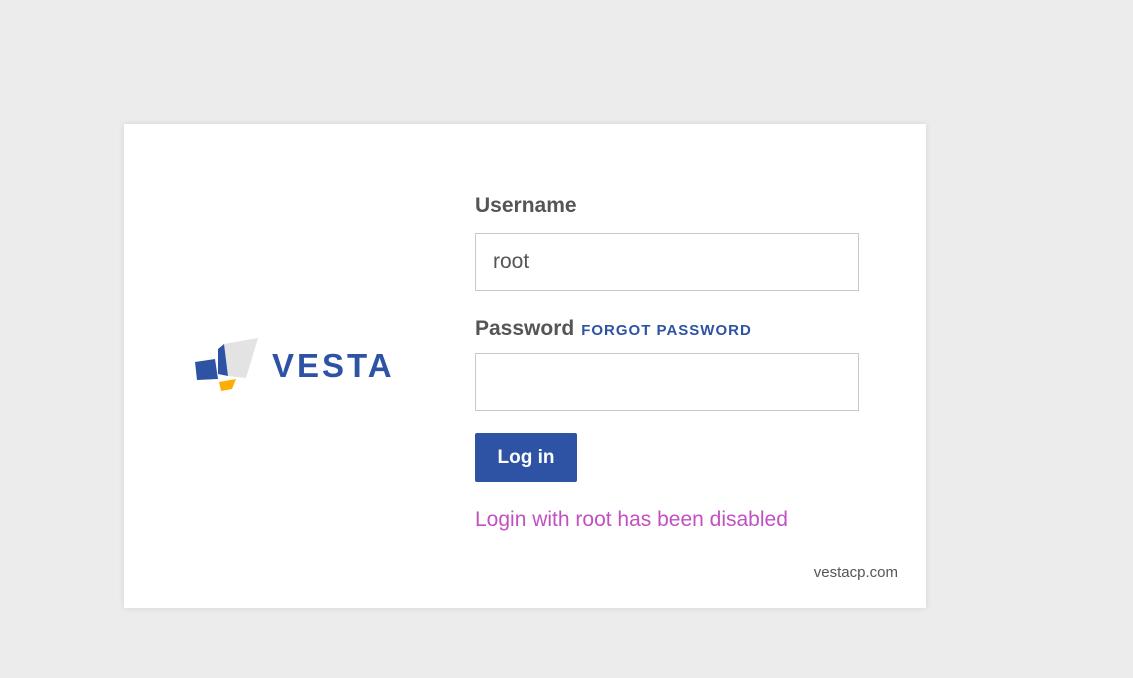 The image size is (1133, 678). Describe the element at coordinates (526, 205) in the screenshot. I see `username-label: Username` at that location.